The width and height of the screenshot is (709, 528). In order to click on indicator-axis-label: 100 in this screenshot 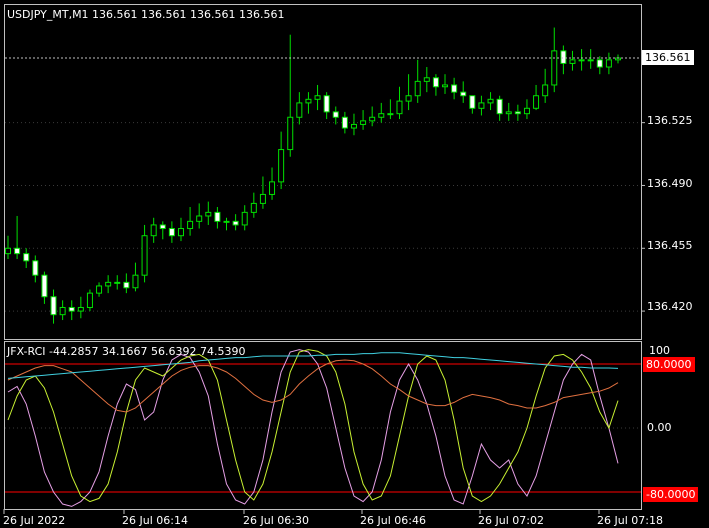, I will do `click(659, 350)`.